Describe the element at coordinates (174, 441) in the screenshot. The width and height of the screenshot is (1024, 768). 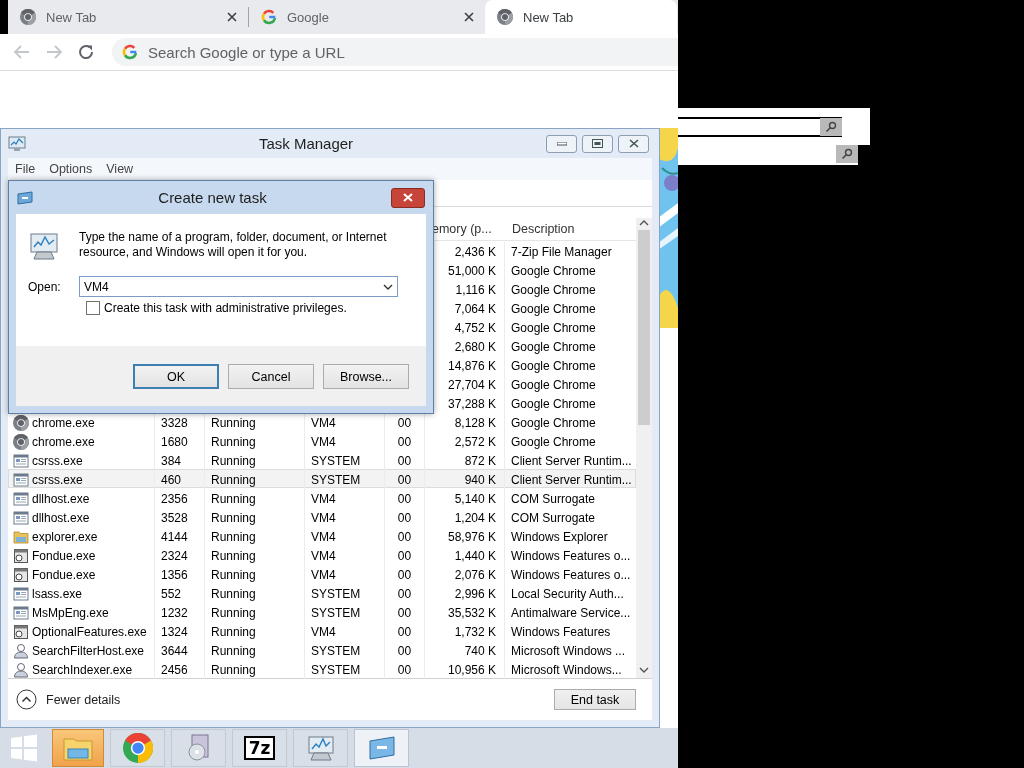
I see `table-cell: 1680` at that location.